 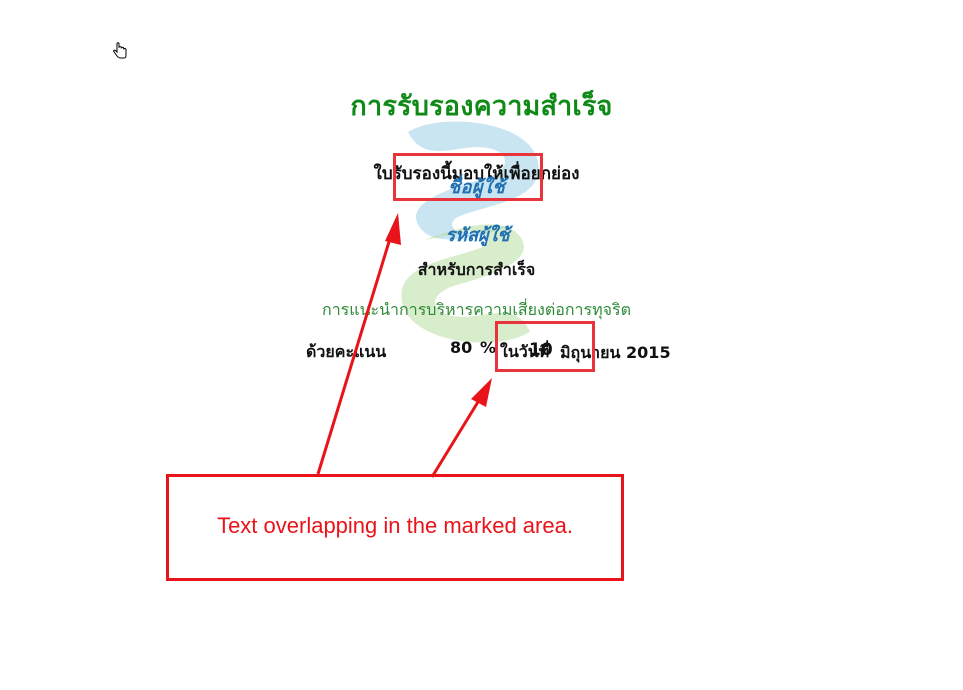 What do you see at coordinates (346, 351) in the screenshot?
I see `score-label: ด้วยคะแนน` at bounding box center [346, 351].